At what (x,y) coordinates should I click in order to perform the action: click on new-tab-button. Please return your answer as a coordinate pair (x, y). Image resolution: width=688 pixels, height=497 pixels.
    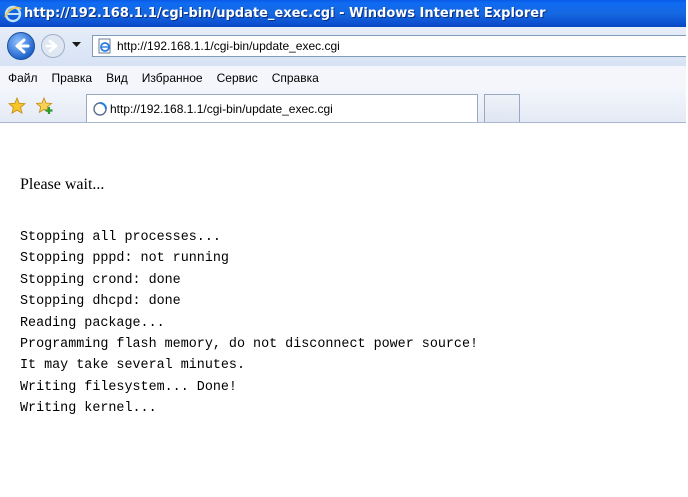
    Looking at the image, I should click on (502, 108).